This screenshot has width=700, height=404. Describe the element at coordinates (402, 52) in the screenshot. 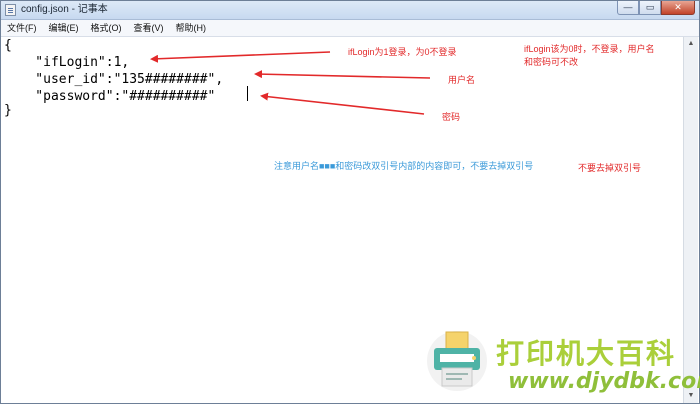

I see `annotation-iflogin: ifLogin为1登录，为0不登录` at that location.